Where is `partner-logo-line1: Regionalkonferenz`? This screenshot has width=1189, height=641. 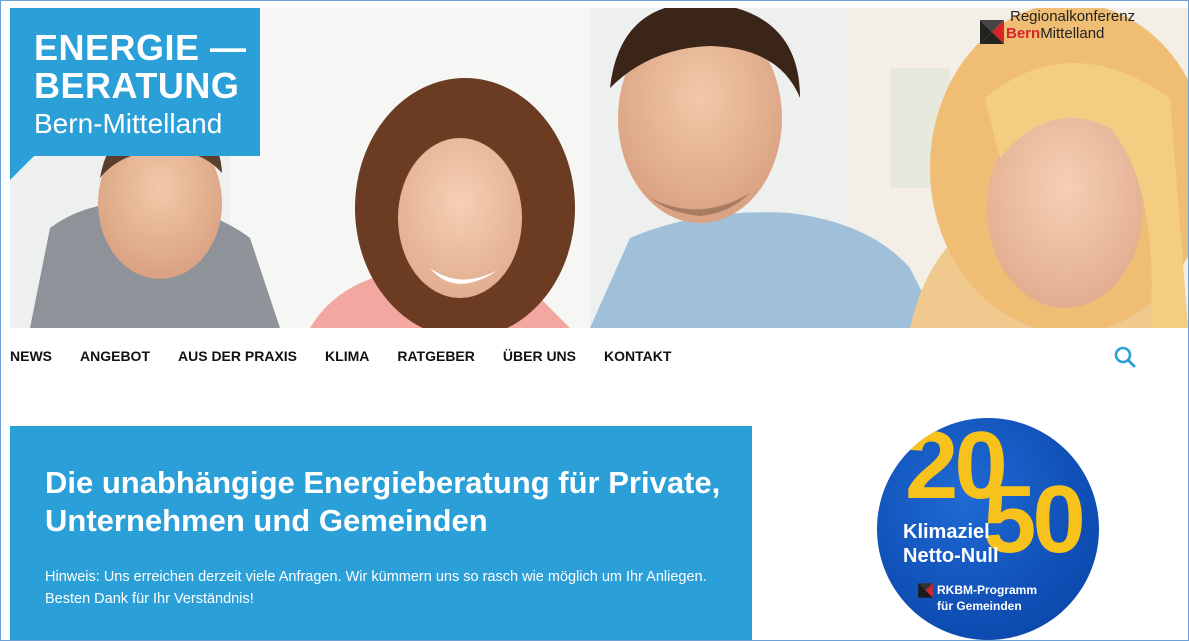 partner-logo-line1: Regionalkonferenz is located at coordinates (1073, 16).